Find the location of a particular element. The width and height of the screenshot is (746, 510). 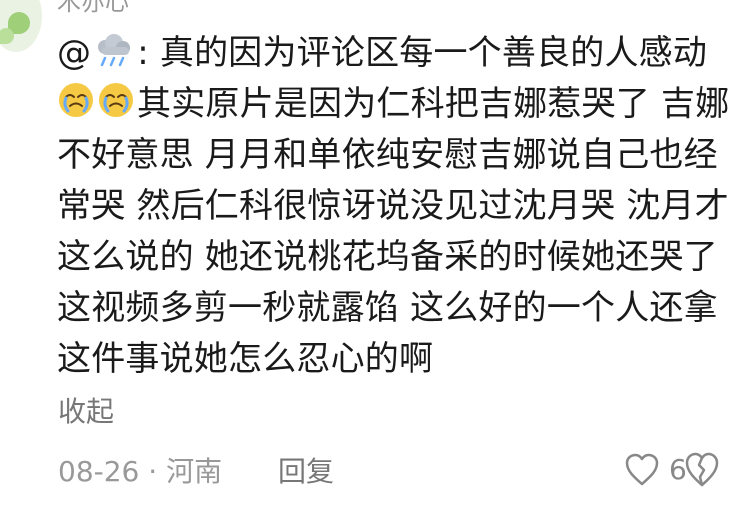

comment-meta: 08-26 · 河南 is located at coordinates (140, 470).